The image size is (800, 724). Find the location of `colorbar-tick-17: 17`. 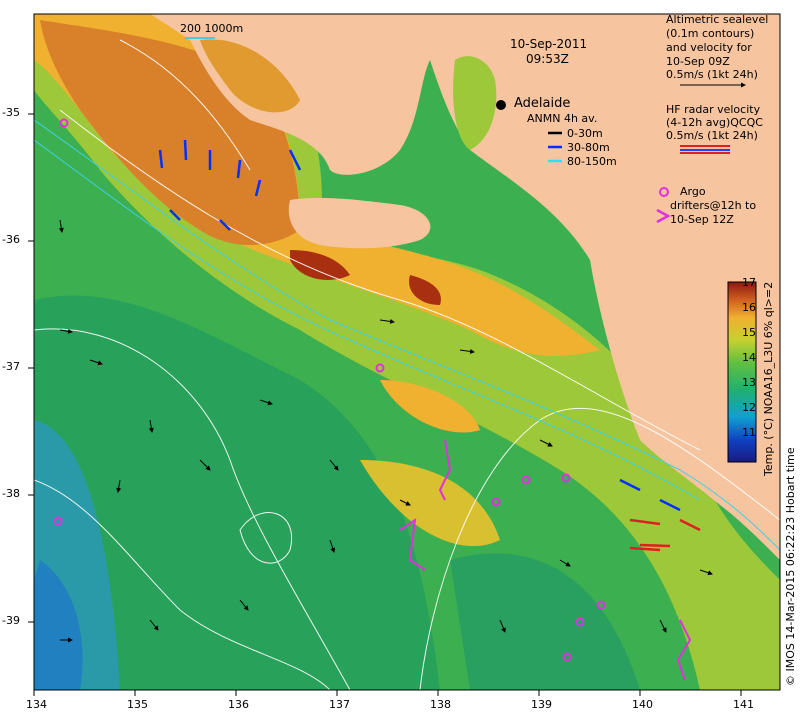

colorbar-tick-17: 17 is located at coordinates (749, 282).